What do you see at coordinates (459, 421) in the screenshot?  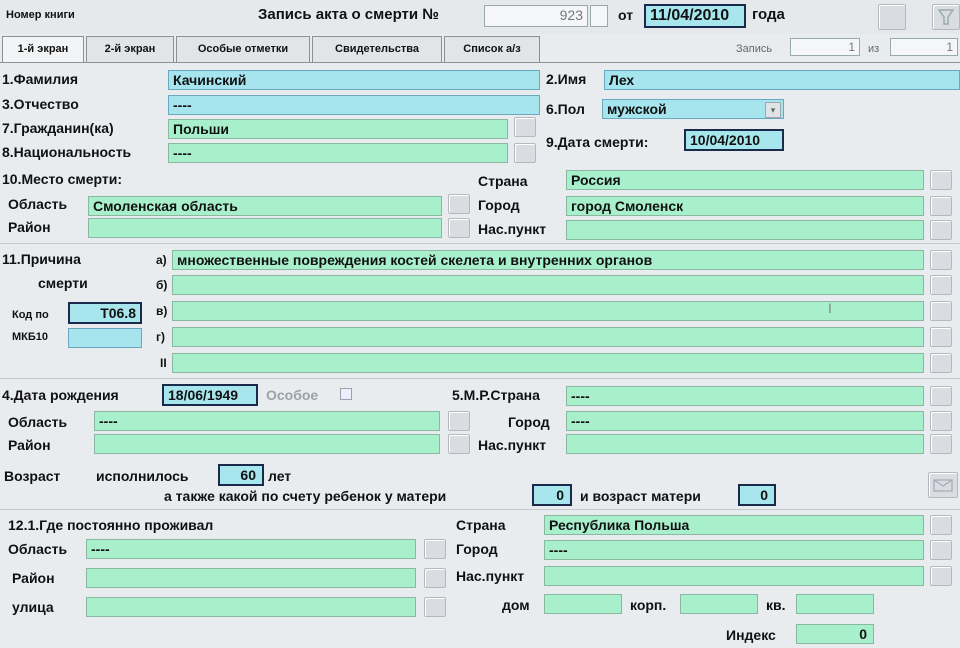 I see `birth-region-lookup-button` at bounding box center [459, 421].